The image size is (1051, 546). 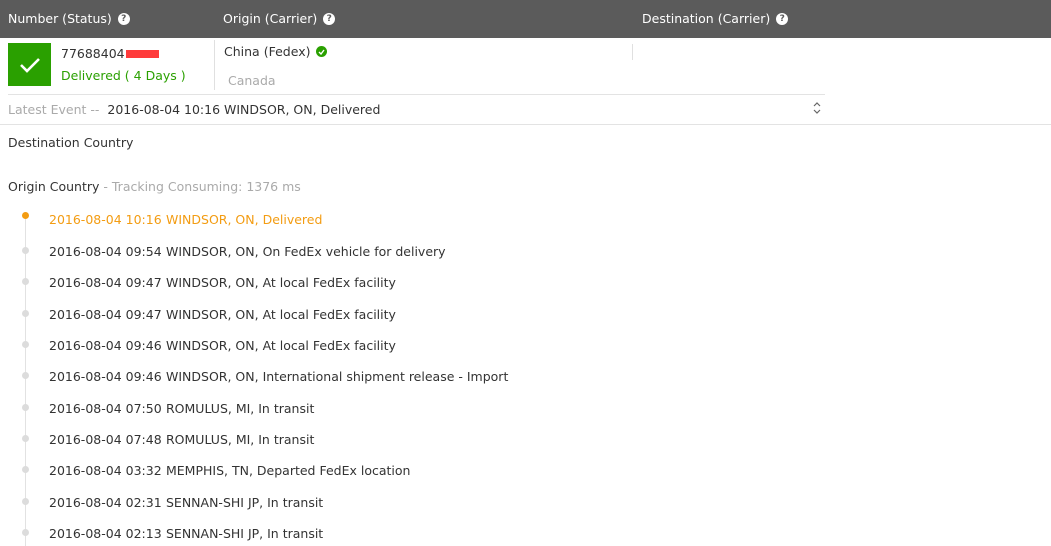 I want to click on event-time: 2016-08-04 07:48, so click(x=105, y=439).